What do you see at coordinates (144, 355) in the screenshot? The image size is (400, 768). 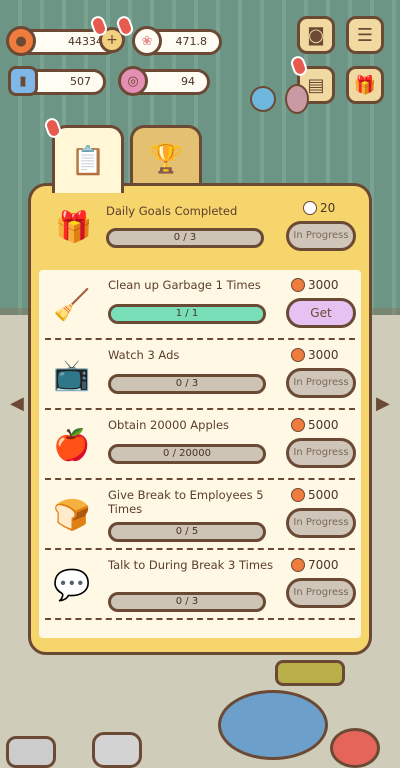 I see `task-title: Watch 3 Ads` at bounding box center [144, 355].